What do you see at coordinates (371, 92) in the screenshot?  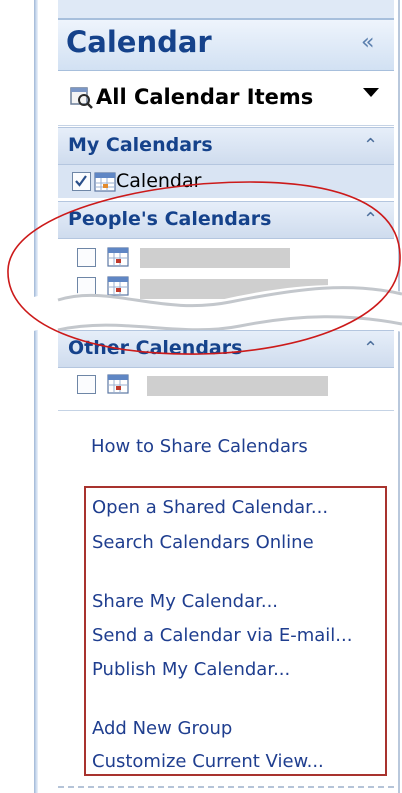 I see `triangle-down-icon` at bounding box center [371, 92].